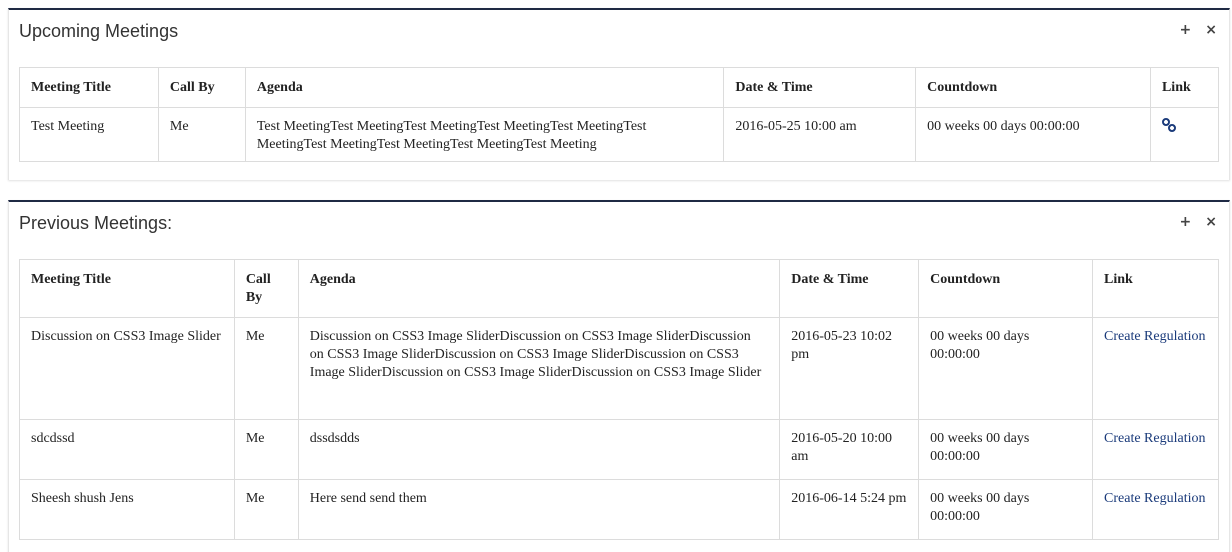  Describe the element at coordinates (127, 449) in the screenshot. I see `meeting-title-cell: sdcdssd` at that location.